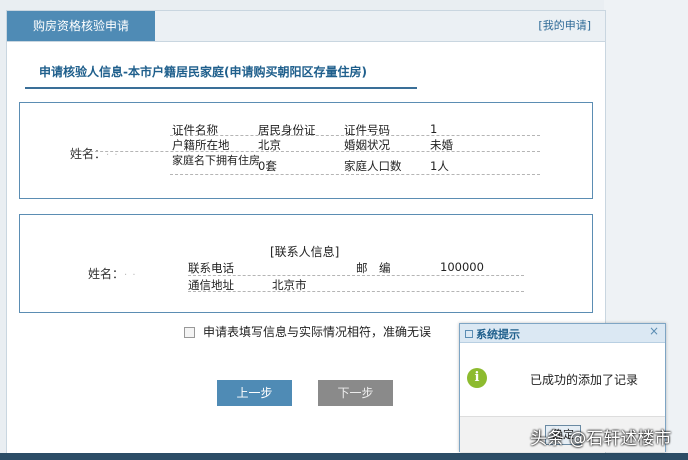 The width and height of the screenshot is (688, 460). Describe the element at coordinates (477, 378) in the screenshot. I see `info-icon: i` at that location.